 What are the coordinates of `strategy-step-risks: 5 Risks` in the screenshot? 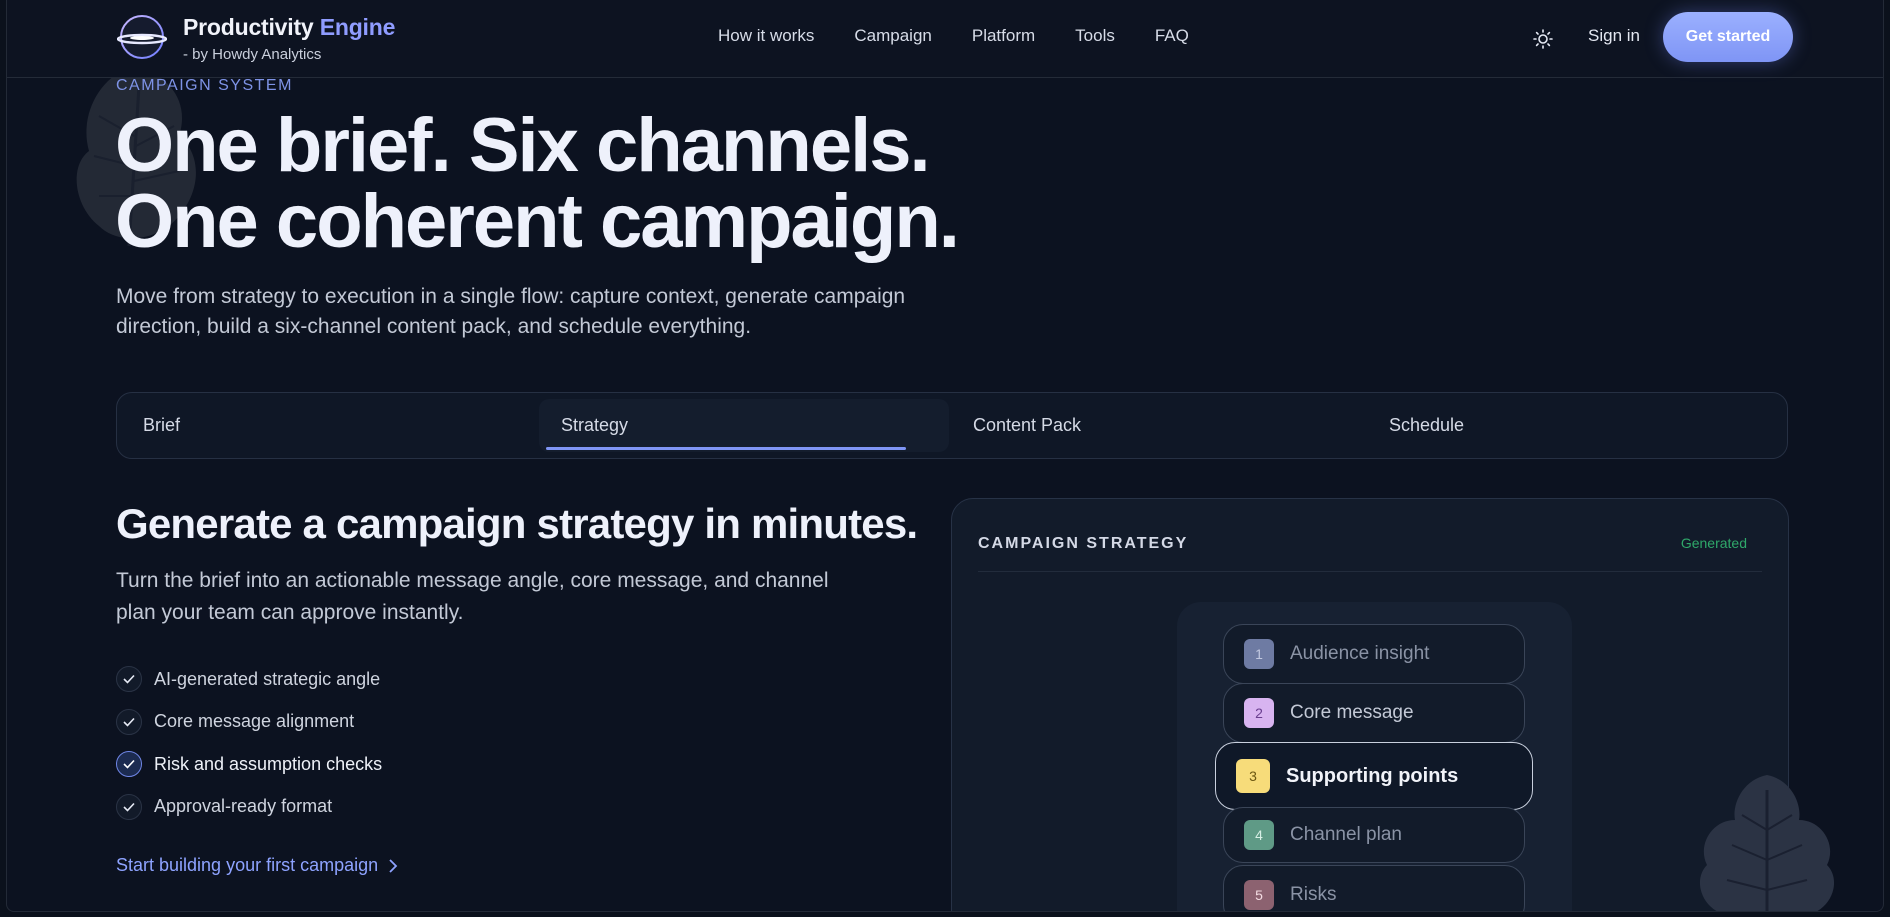 It's located at (1374, 888).